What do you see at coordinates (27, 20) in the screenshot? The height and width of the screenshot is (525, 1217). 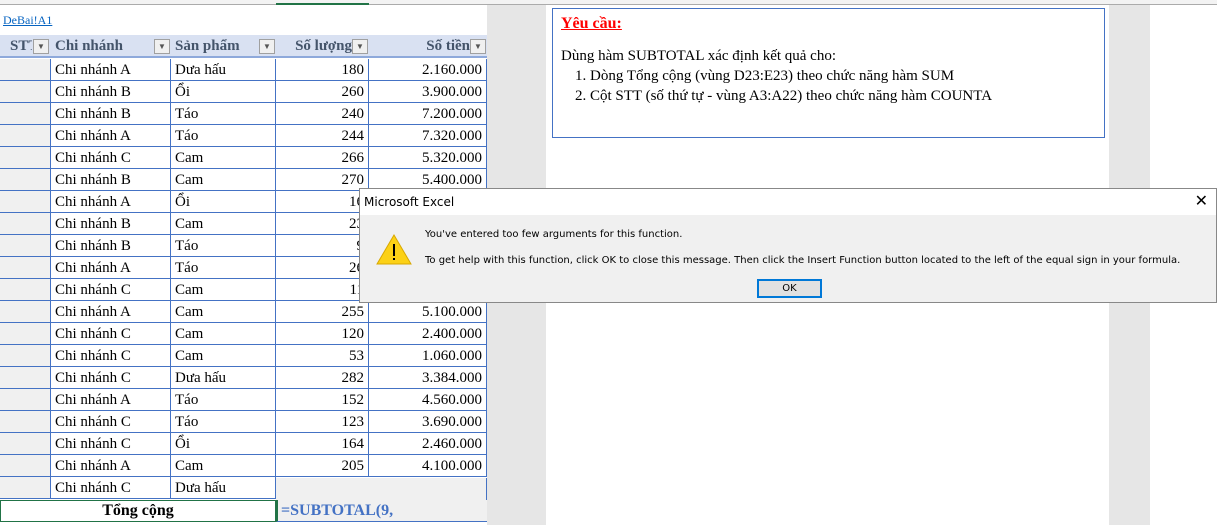 I see `debai-link: DeBai!A1` at bounding box center [27, 20].